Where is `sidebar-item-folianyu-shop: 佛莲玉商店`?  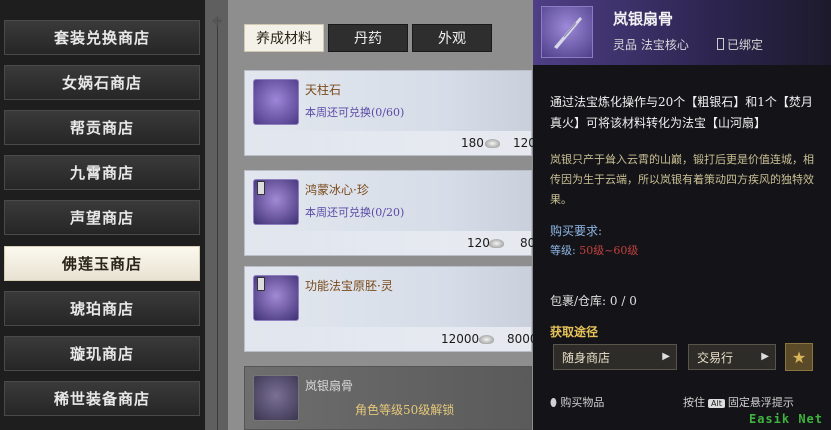
sidebar-item-folianyu-shop: 佛莲玉商店 is located at coordinates (102, 263).